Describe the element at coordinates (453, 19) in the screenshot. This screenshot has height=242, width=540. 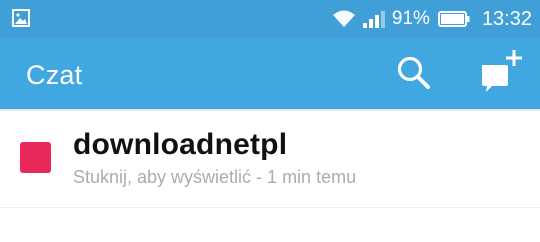
I see `battery-icon` at that location.